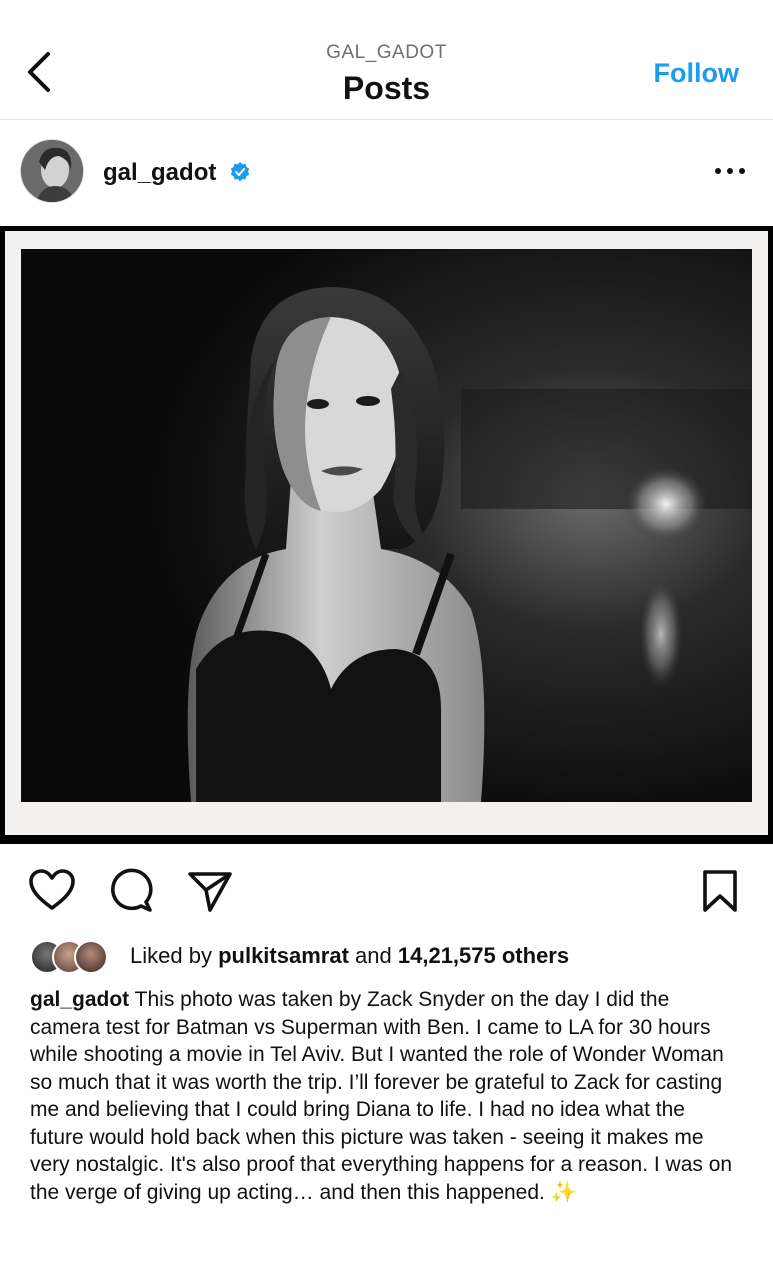 Image resolution: width=773 pixels, height=1280 pixels. What do you see at coordinates (171, 955) in the screenshot?
I see `likes-prefix: Liked by` at bounding box center [171, 955].